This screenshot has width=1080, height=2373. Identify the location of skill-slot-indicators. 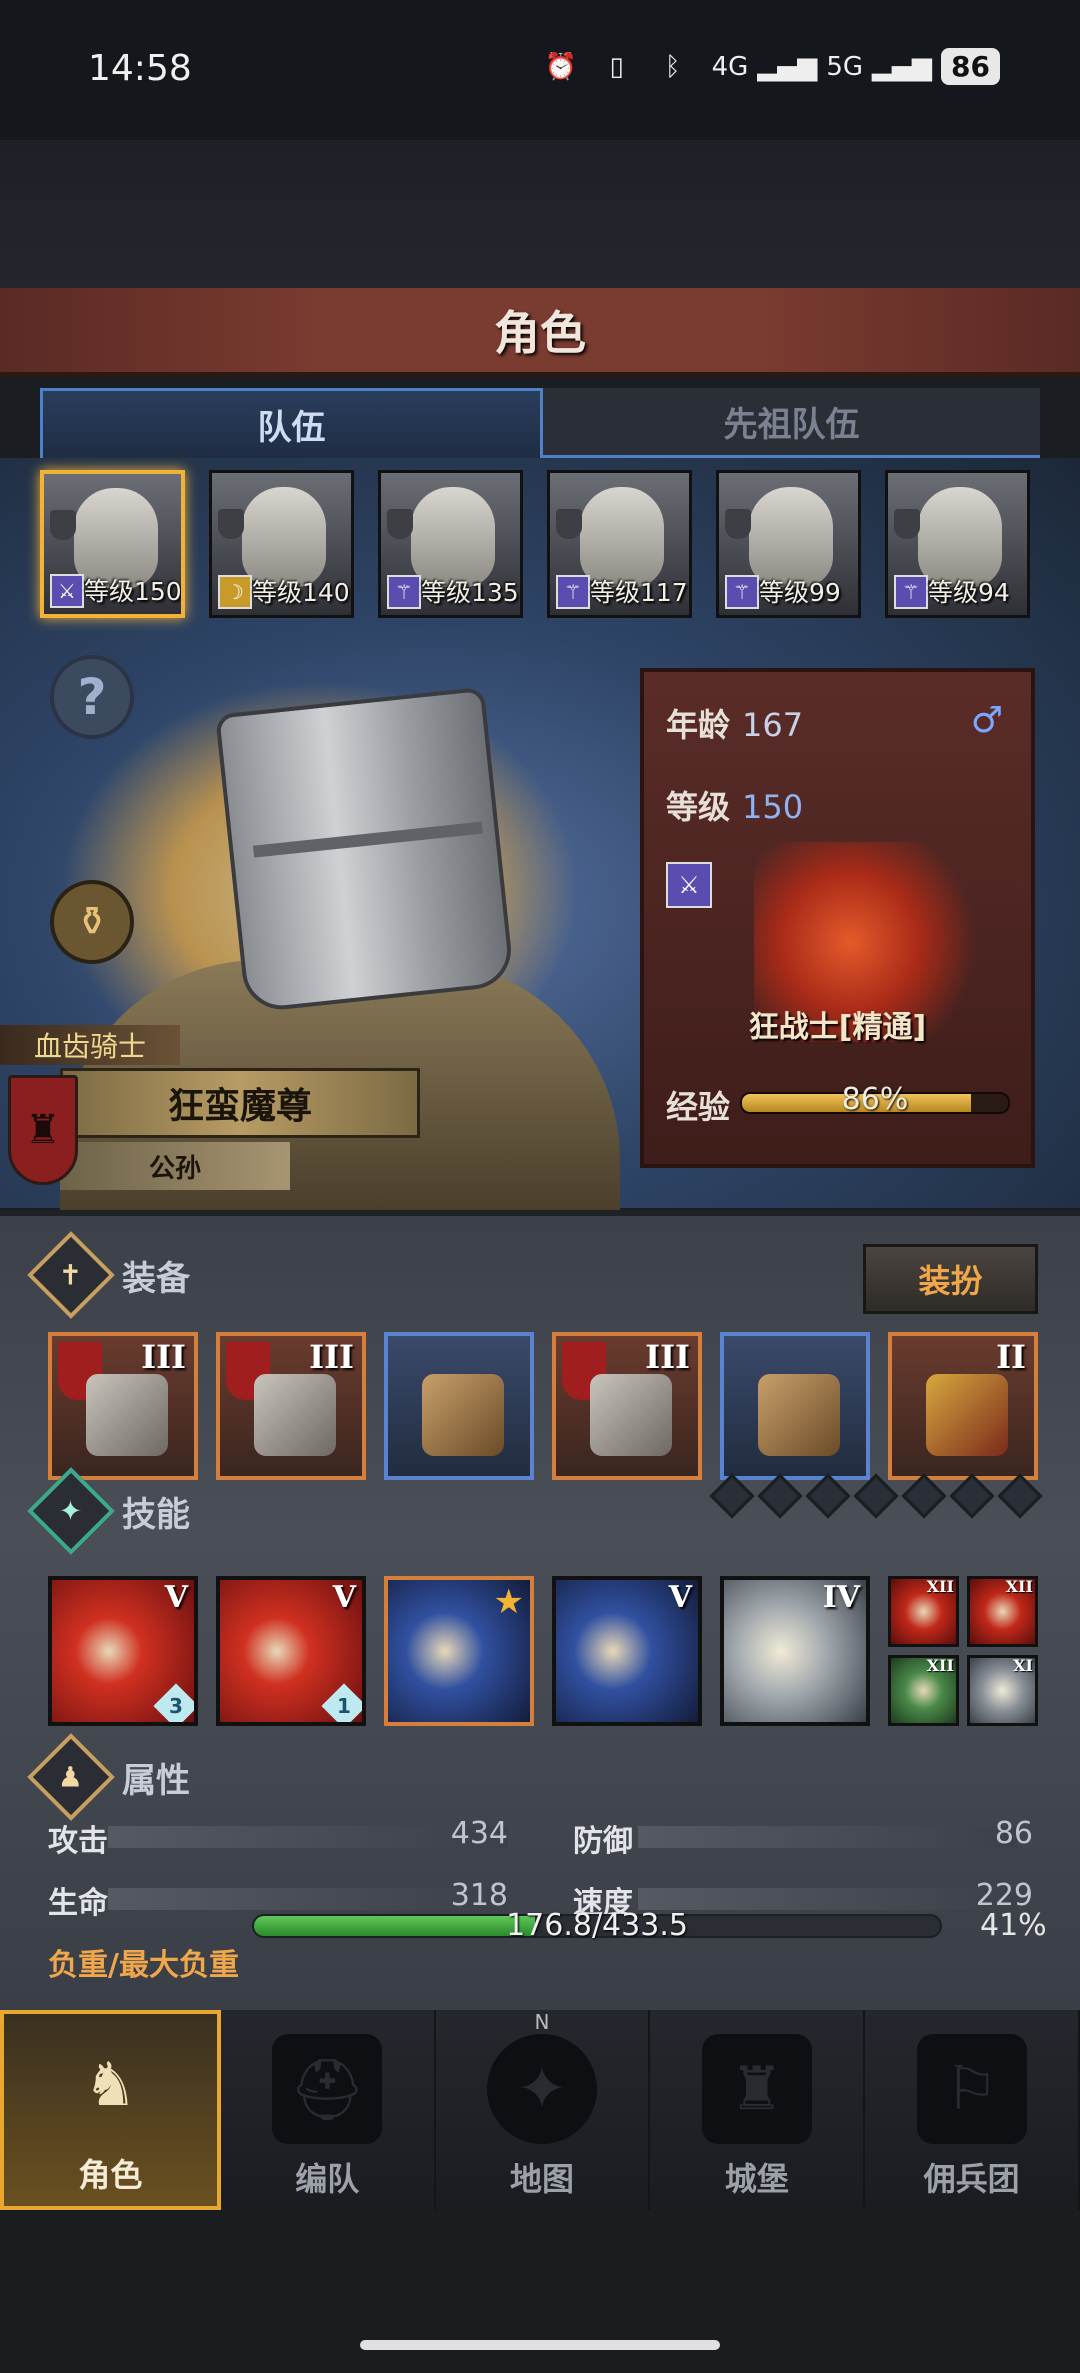
(876, 1496).